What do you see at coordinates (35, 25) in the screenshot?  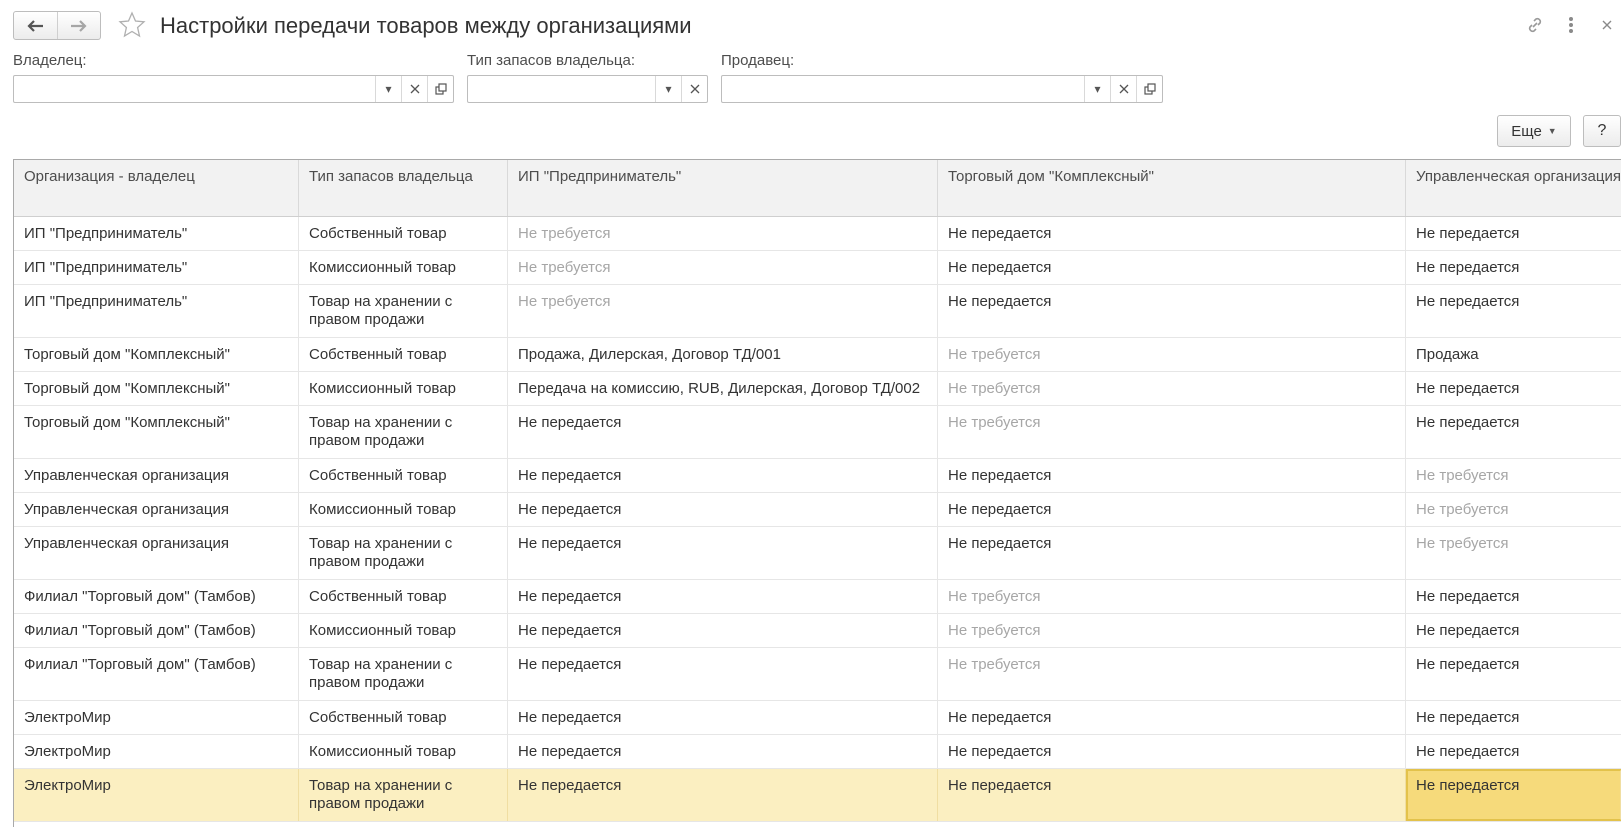 I see `back-button` at bounding box center [35, 25].